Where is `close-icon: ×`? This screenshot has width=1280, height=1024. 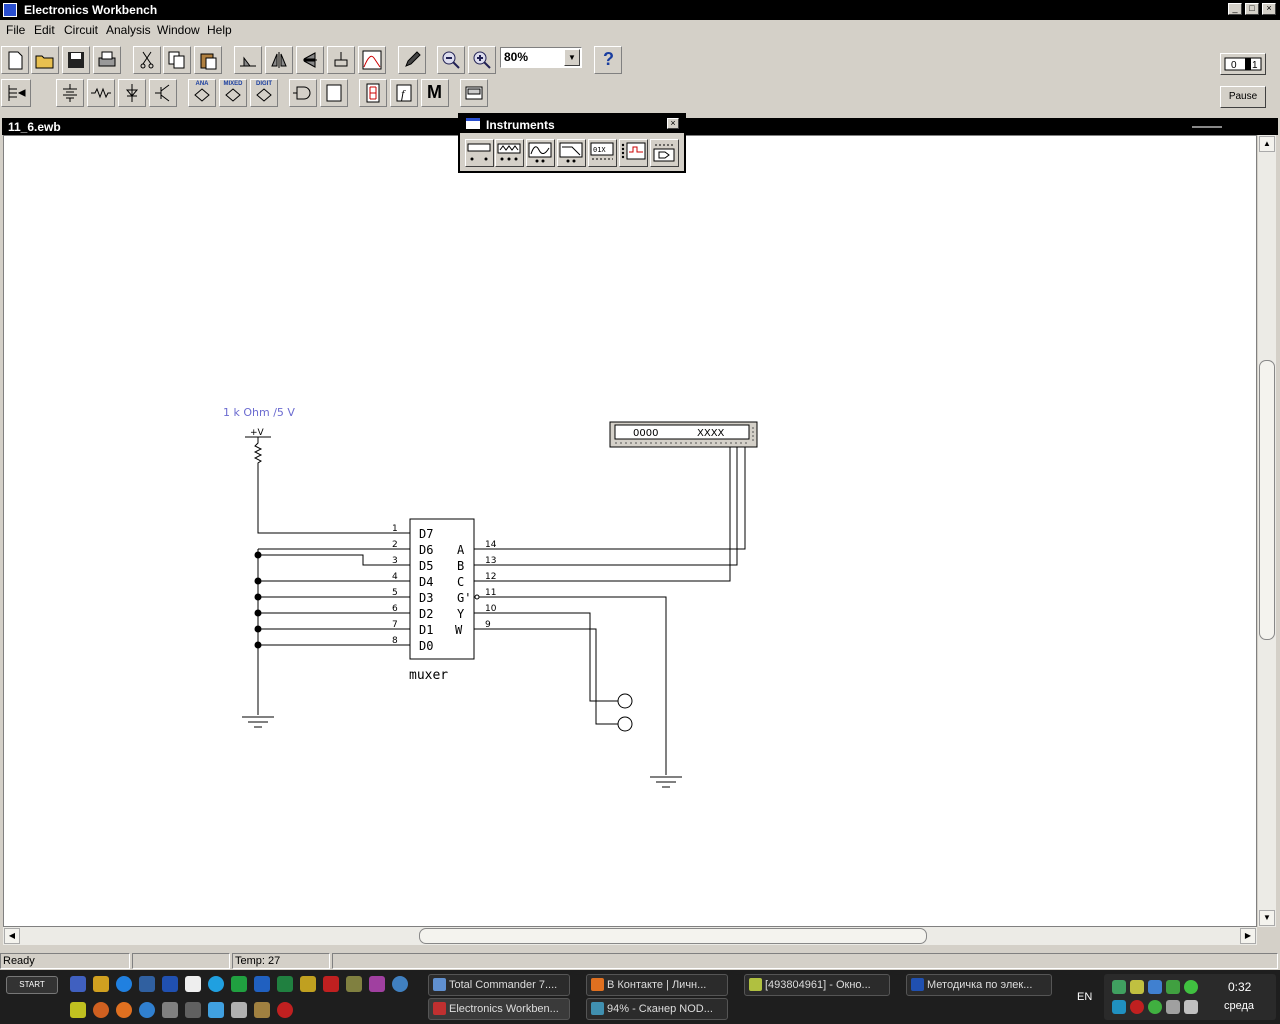
close-icon: × is located at coordinates (1269, 9).